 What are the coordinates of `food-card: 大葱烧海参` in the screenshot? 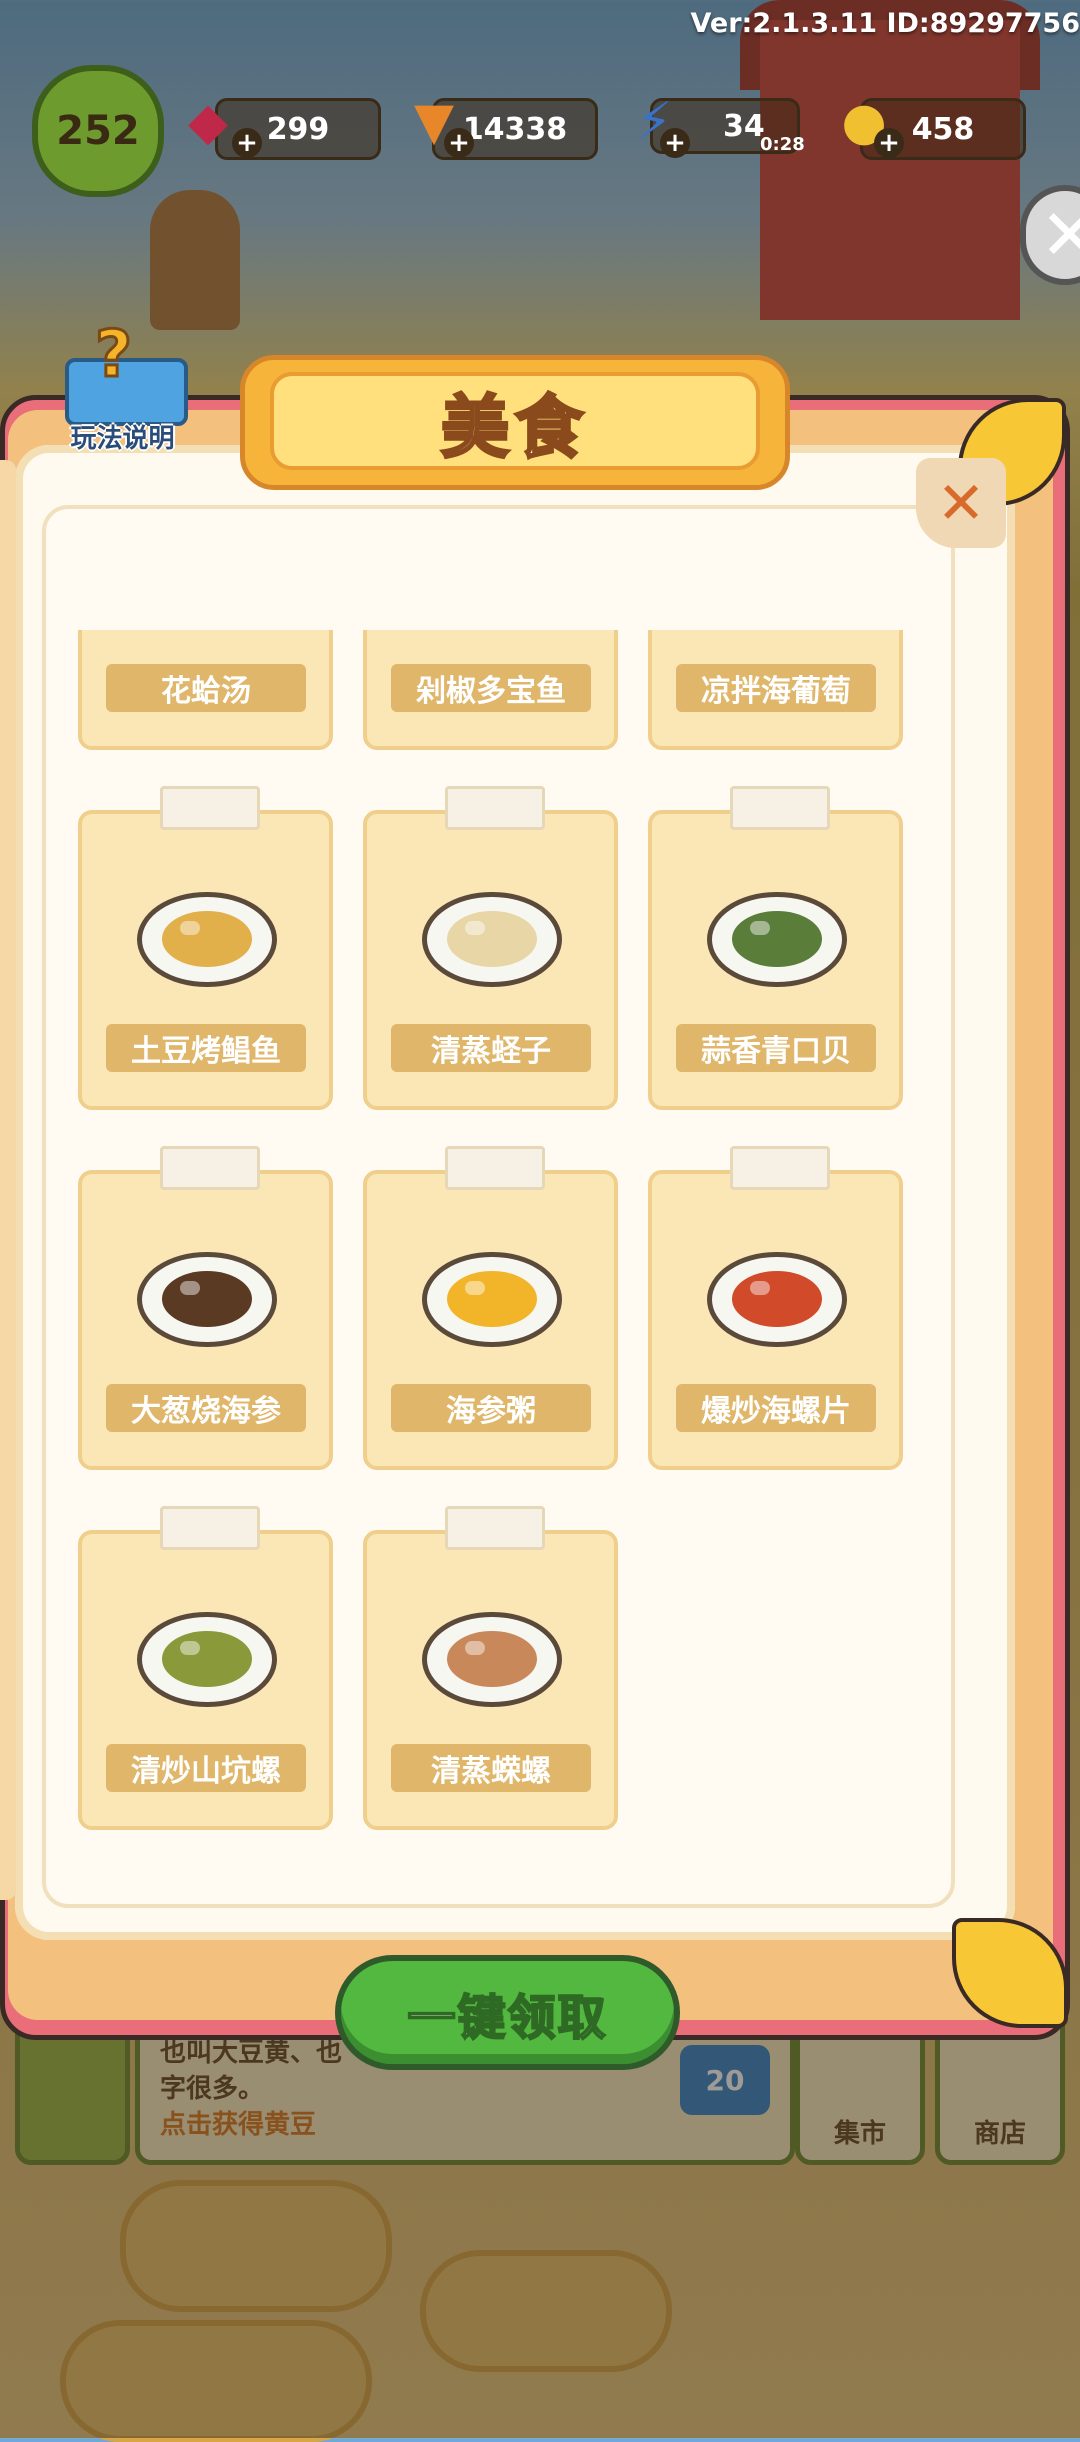 It's located at (205, 1320).